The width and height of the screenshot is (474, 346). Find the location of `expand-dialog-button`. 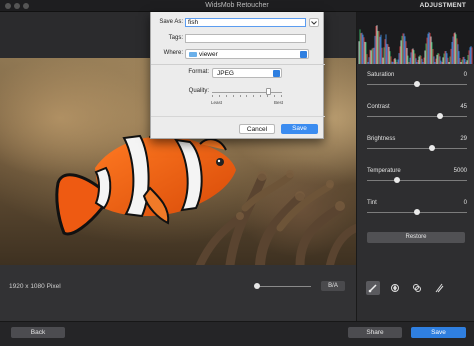

expand-dialog-button is located at coordinates (314, 22).